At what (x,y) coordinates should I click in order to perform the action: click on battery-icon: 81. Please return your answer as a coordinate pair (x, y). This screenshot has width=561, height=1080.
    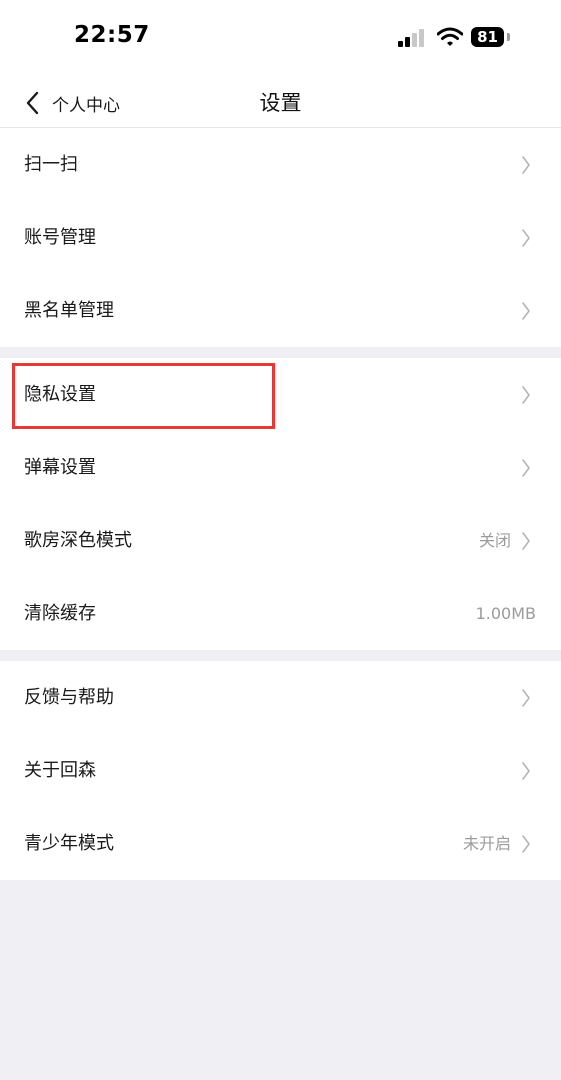
    Looking at the image, I should click on (487, 37).